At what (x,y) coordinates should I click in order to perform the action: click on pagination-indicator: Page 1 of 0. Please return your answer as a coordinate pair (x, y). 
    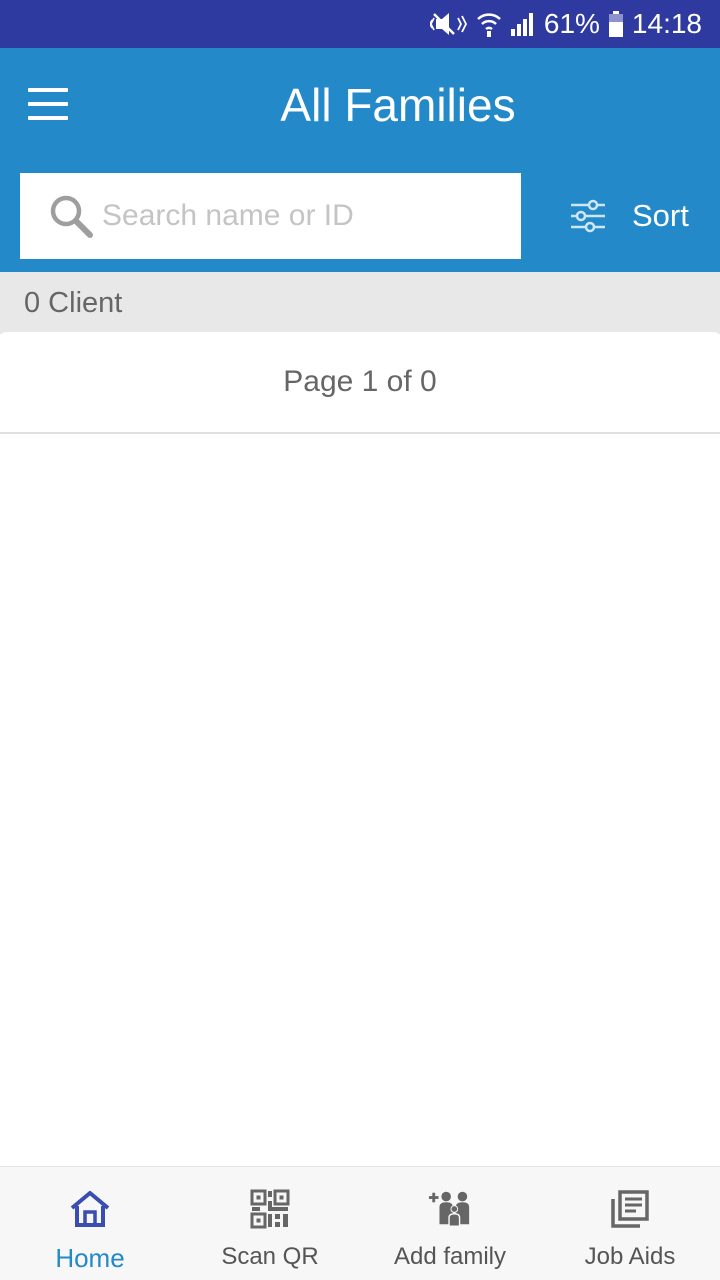
    Looking at the image, I should click on (360, 383).